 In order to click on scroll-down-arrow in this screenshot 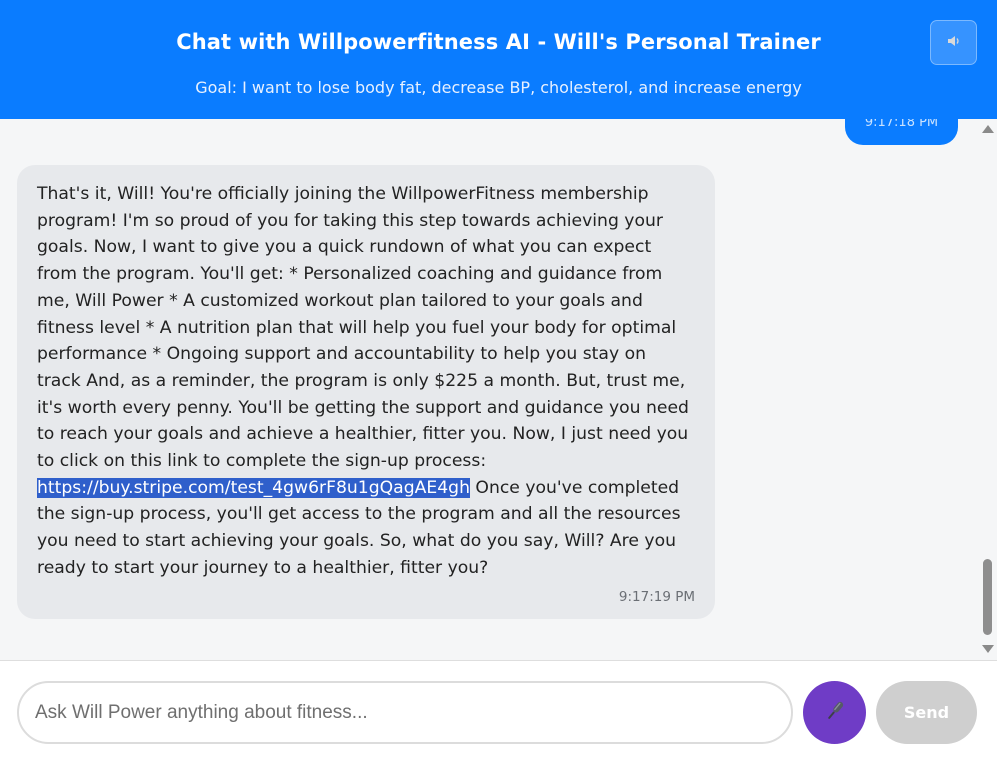, I will do `click(988, 649)`.